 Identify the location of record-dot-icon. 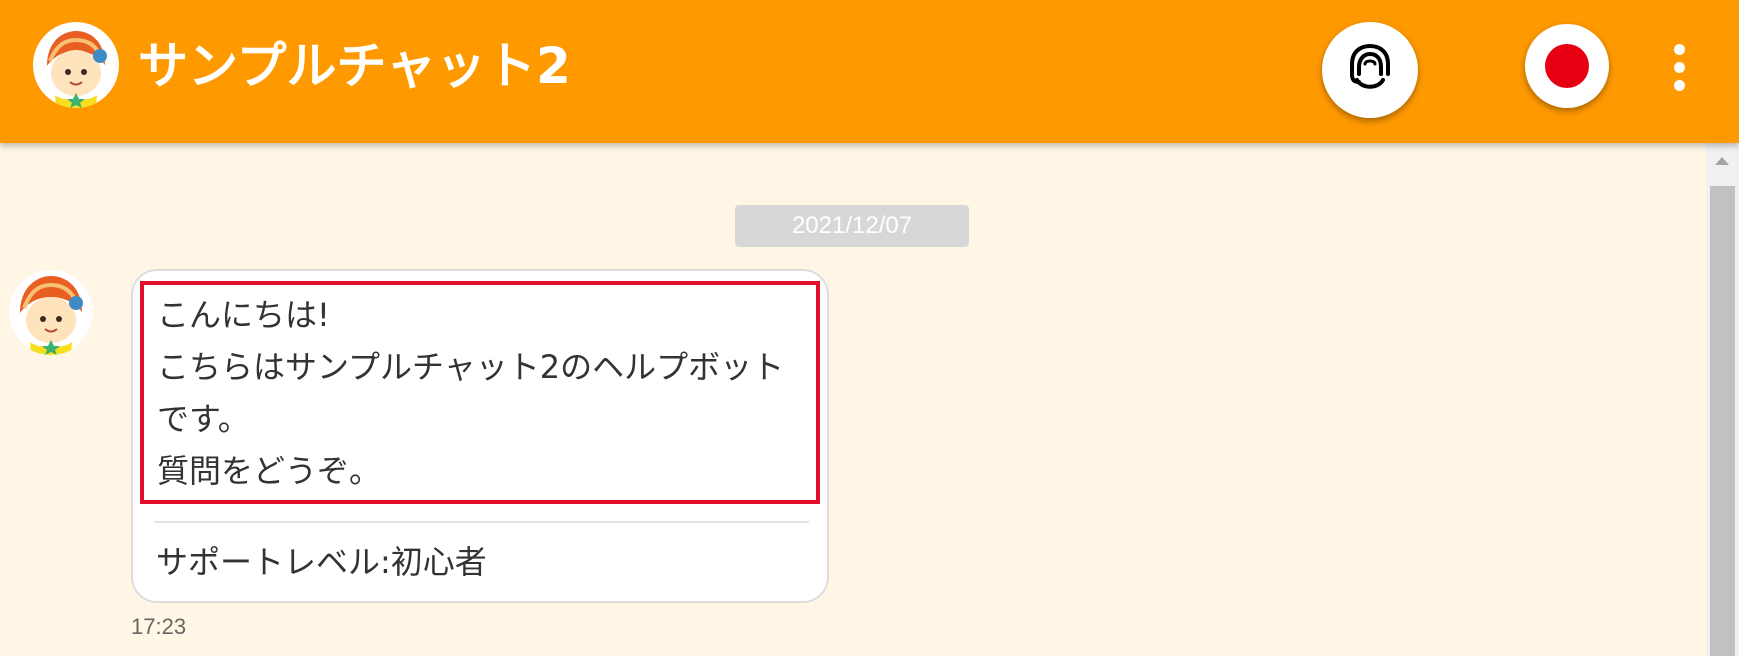
(1567, 66).